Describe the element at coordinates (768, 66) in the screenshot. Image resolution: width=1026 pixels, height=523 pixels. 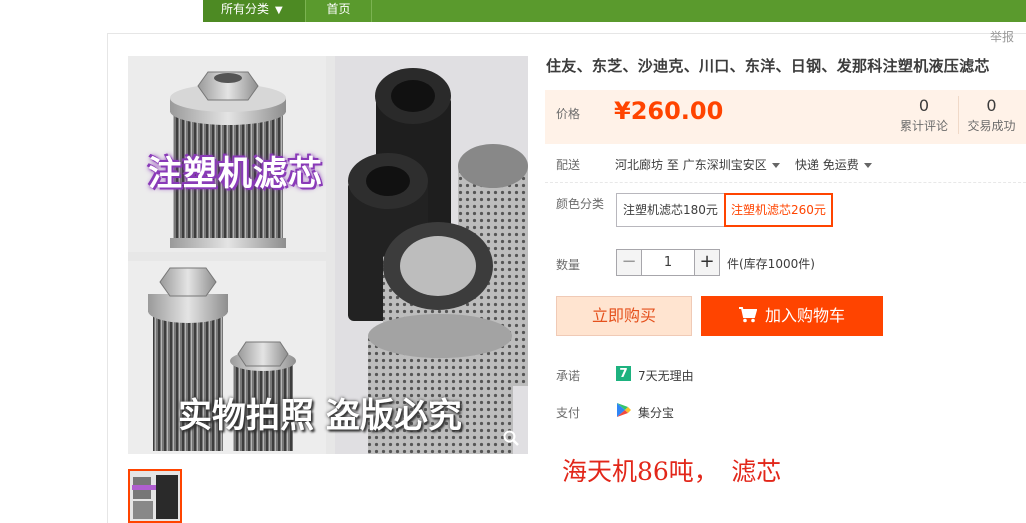
I see `product-title: 住友、东芝、沙迪克、川口、东洋、日钢、发那科注塑机液压滤芯` at that location.